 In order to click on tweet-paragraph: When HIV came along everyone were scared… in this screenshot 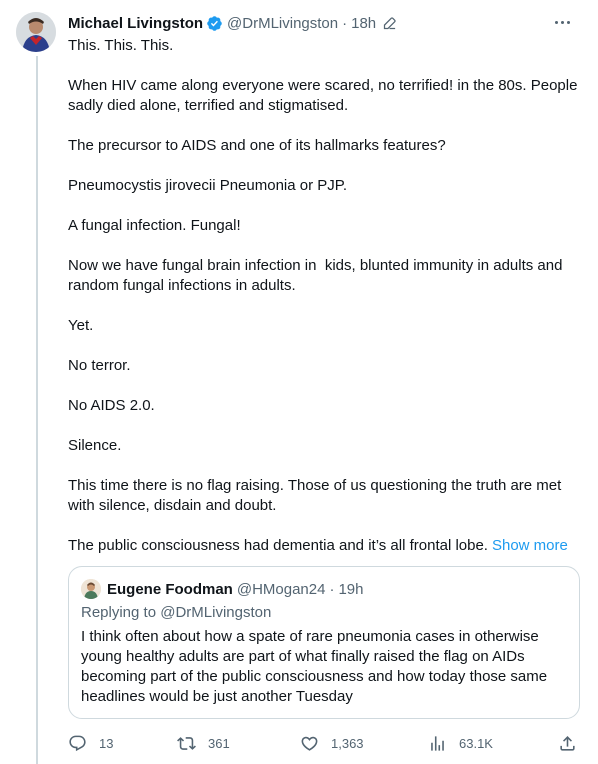, I will do `click(325, 95)`.